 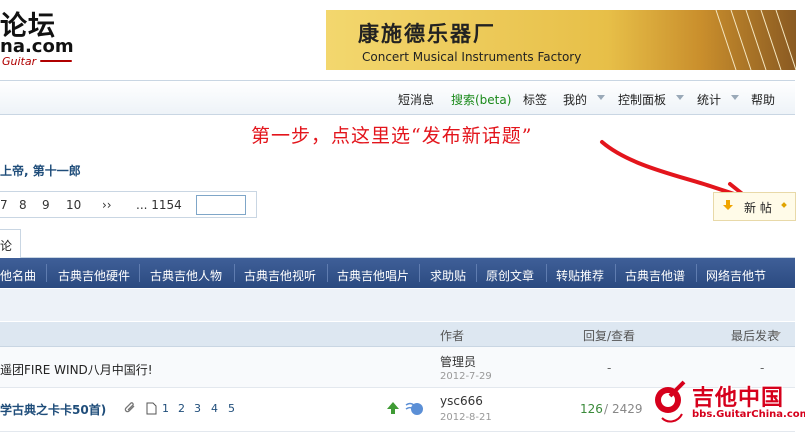 What do you see at coordinates (46, 205) in the screenshot?
I see `page-link: 9` at bounding box center [46, 205].